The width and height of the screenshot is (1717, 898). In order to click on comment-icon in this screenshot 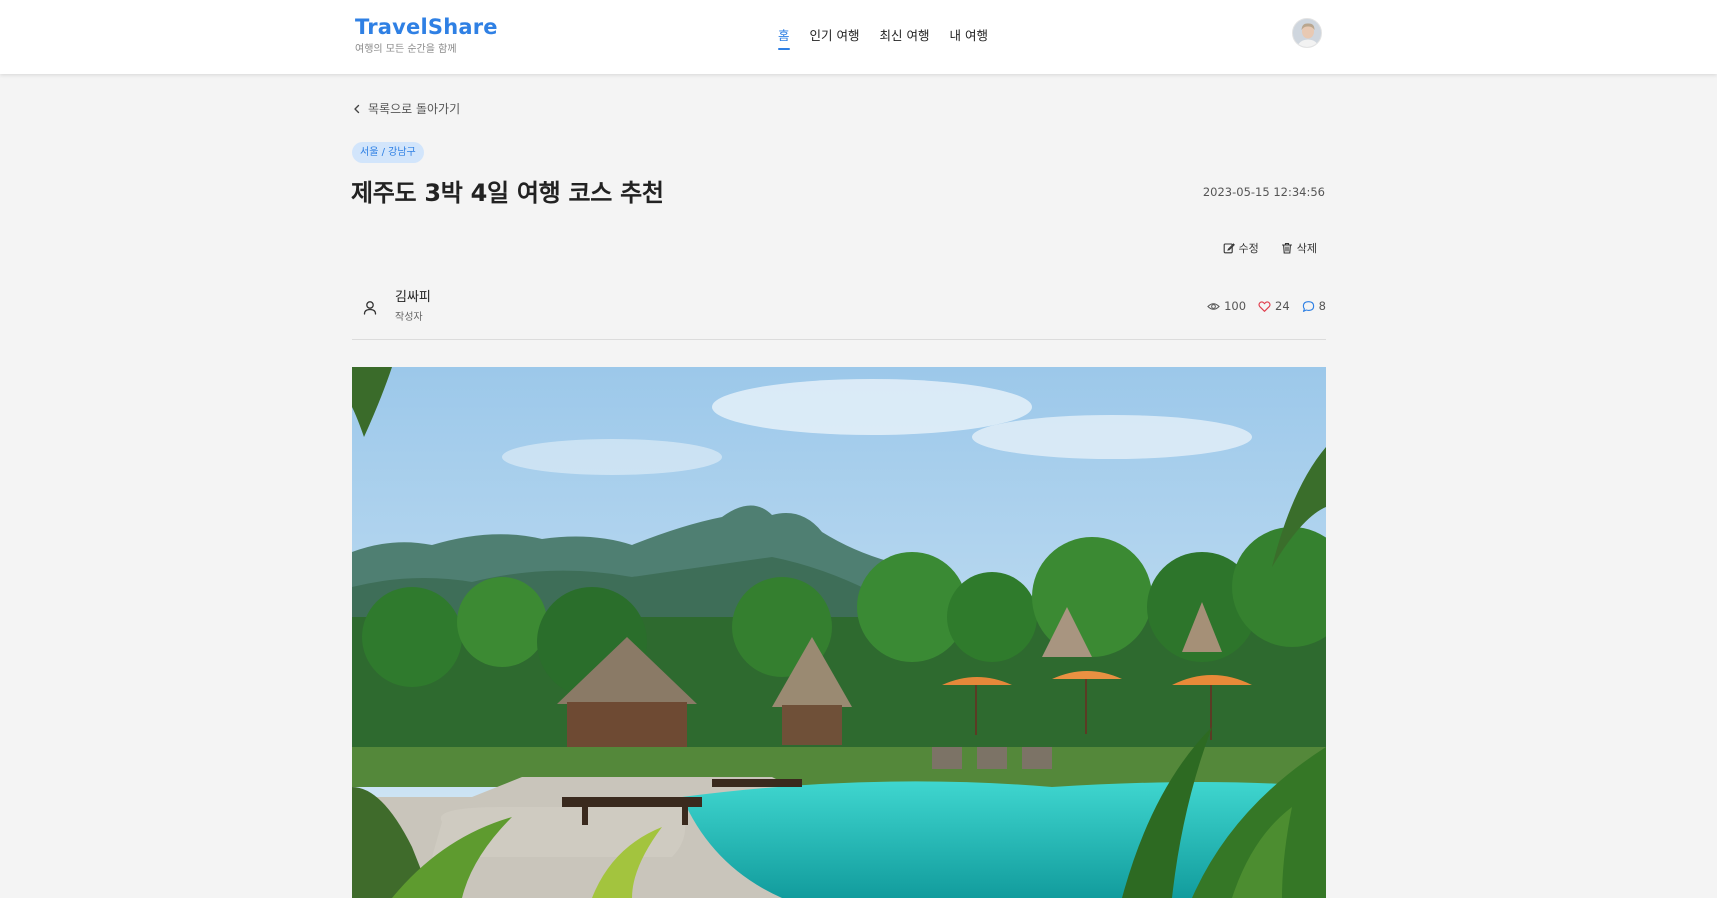, I will do `click(1308, 306)`.